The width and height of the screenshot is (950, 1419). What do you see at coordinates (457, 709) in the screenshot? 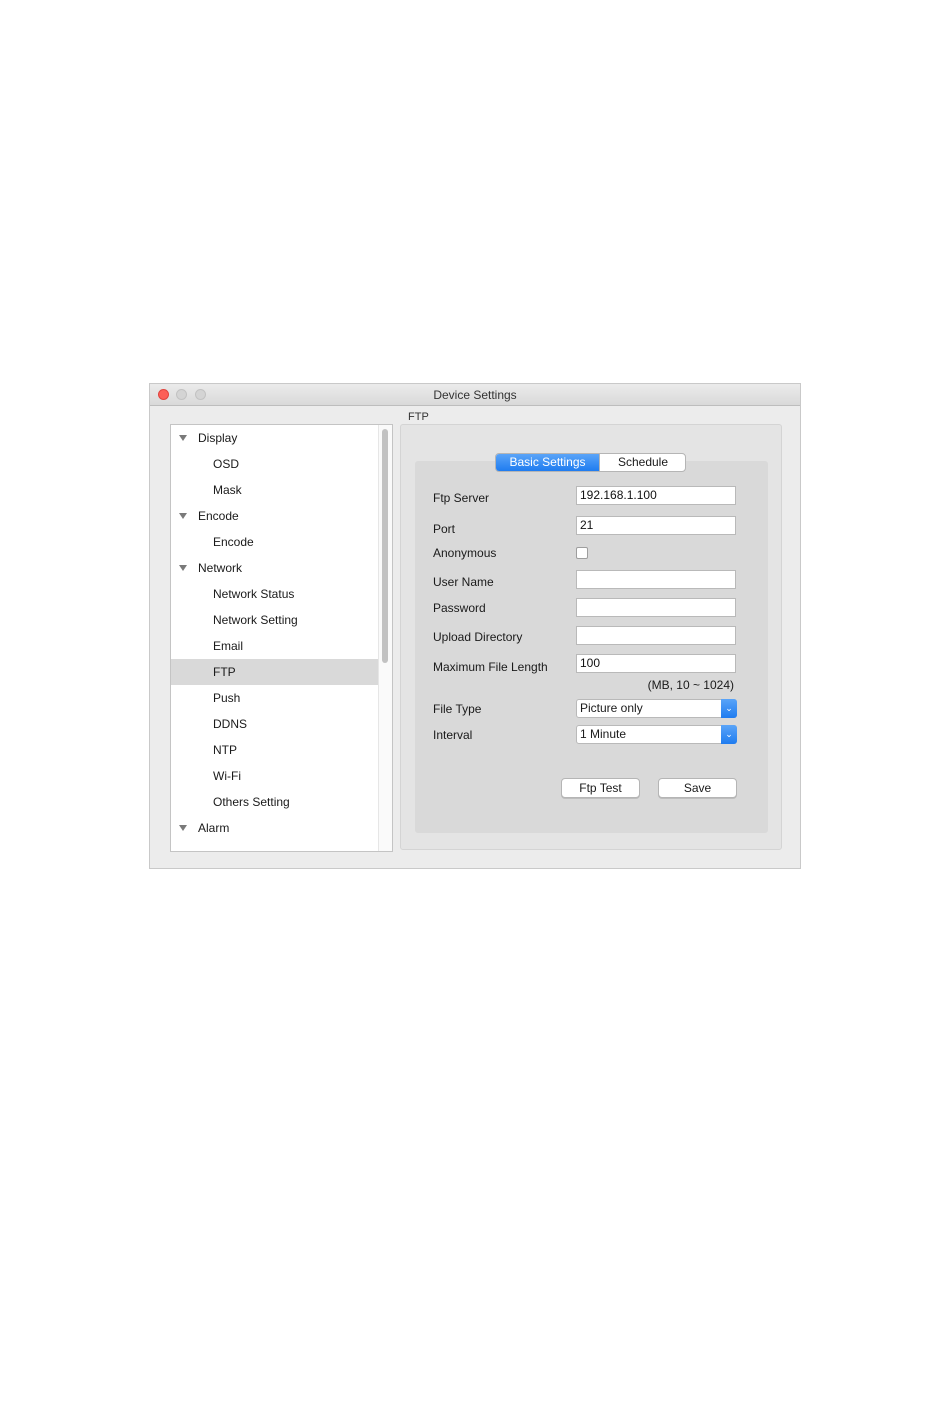
I see `file-type-label: File Type` at bounding box center [457, 709].